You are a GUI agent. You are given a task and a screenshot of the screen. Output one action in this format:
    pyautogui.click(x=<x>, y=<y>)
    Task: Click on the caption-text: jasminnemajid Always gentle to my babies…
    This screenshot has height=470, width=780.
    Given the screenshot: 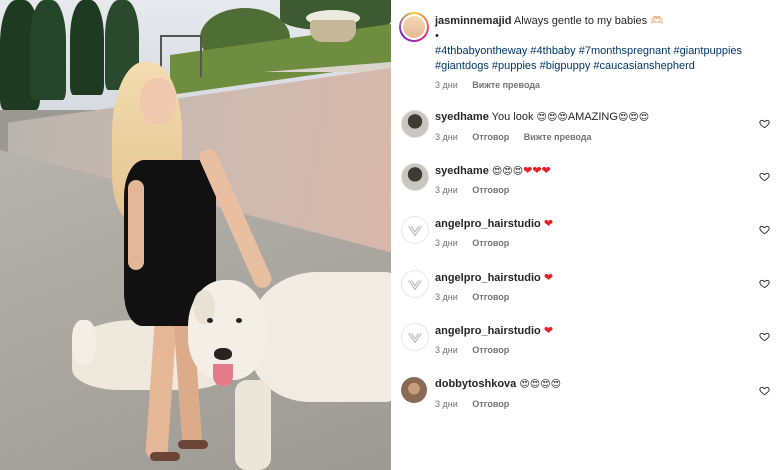 What is the action you would take?
    pyautogui.click(x=595, y=44)
    